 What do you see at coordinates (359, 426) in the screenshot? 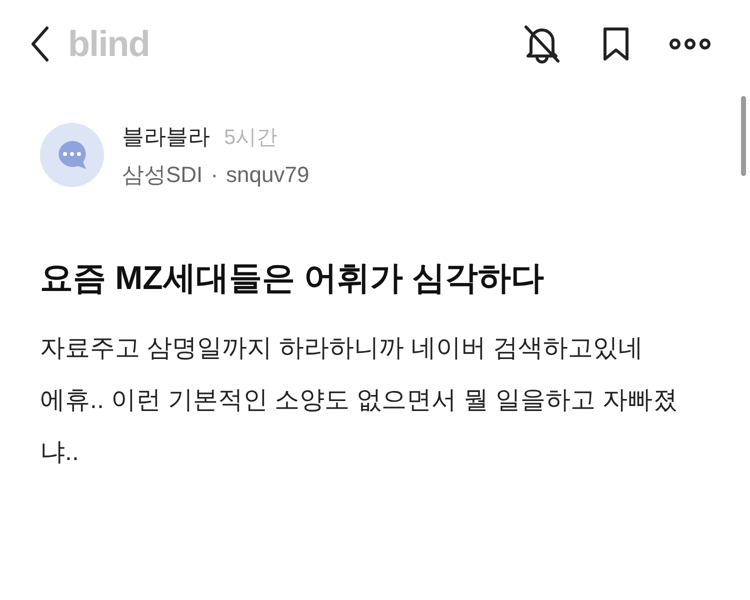
I see `post-body-text: 에휴.. 이런 기본적인 소양도 없으면서 뭘 일을하고 자빠졌냐..` at bounding box center [359, 426].